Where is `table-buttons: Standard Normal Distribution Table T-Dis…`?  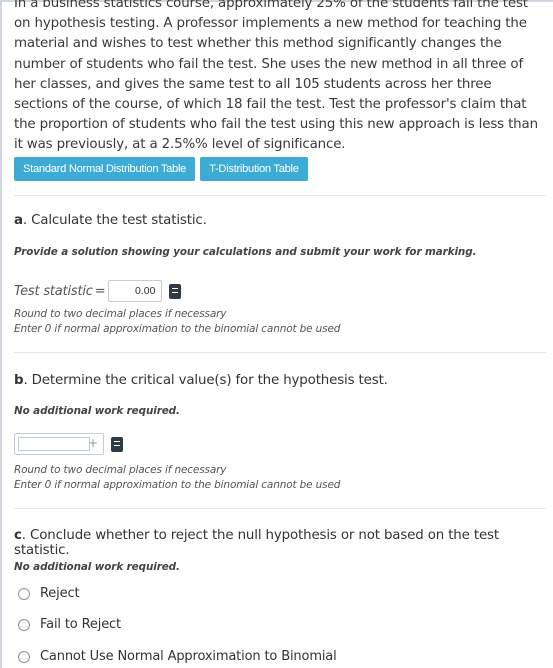
table-buttons: Standard Normal Distribution Table T-Dis… is located at coordinates (161, 169).